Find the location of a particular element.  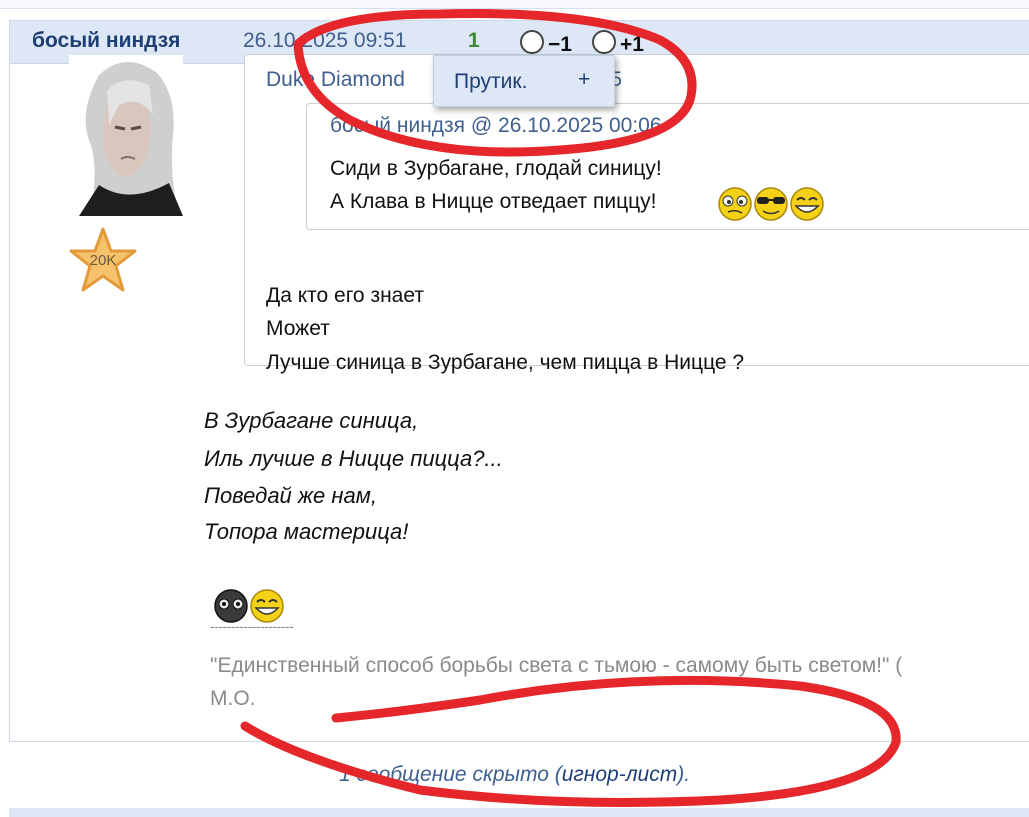

badge-label: 20K is located at coordinates (103, 260).